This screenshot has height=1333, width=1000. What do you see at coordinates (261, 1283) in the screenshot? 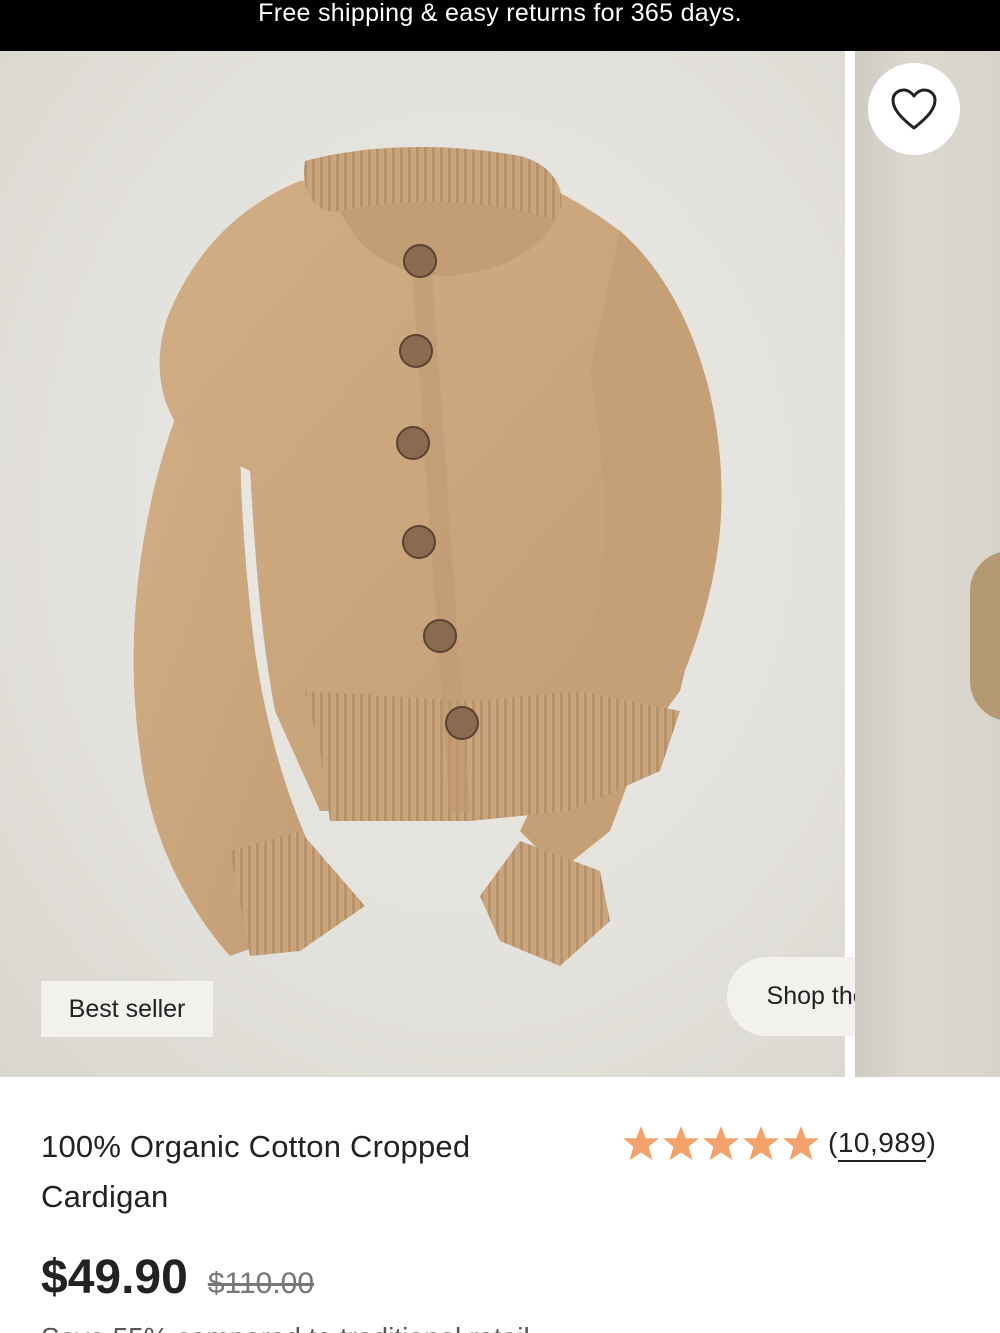
I see `original-price: $110.00` at bounding box center [261, 1283].